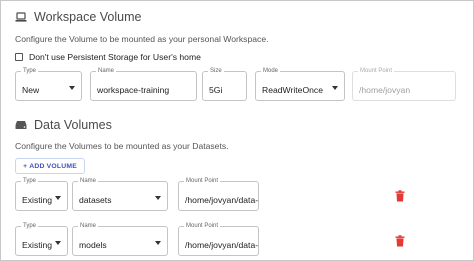  Describe the element at coordinates (224, 84) in the screenshot. I see `workspace-size-input: Size 5Gi` at that location.